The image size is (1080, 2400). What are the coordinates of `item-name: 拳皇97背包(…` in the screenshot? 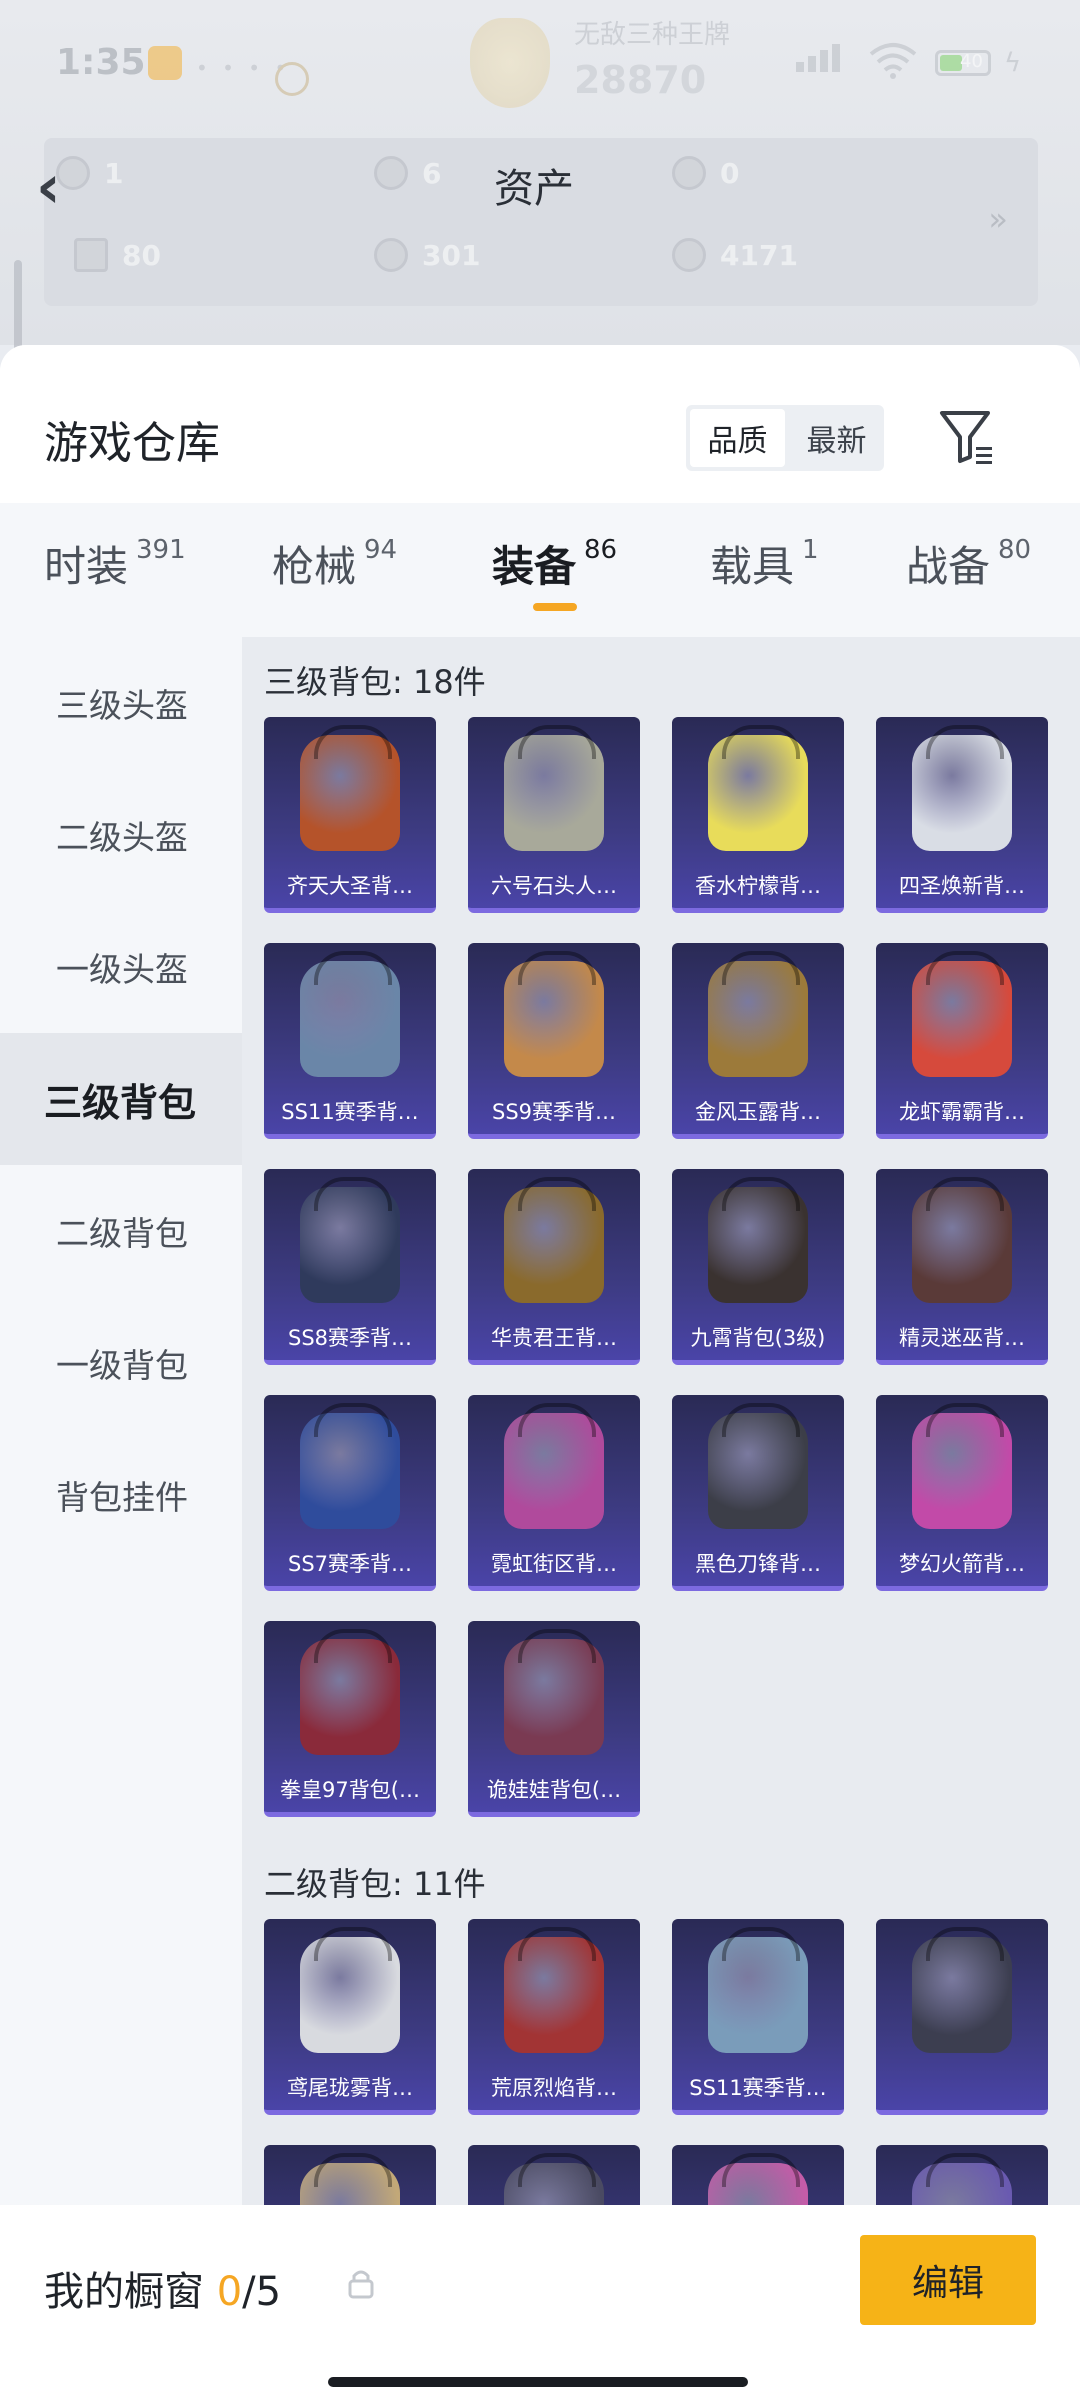 It's located at (350, 1790).